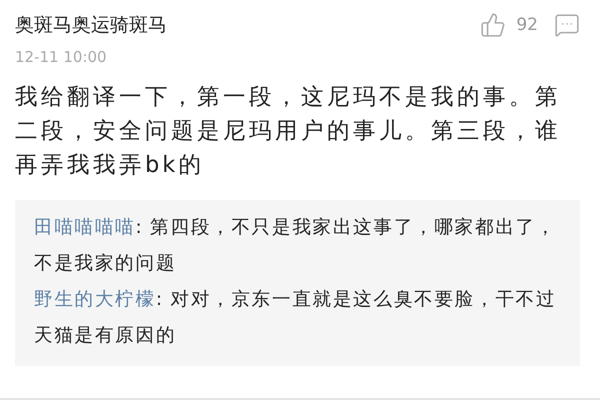 The image size is (600, 400). What do you see at coordinates (567, 25) in the screenshot?
I see `comment-icon` at bounding box center [567, 25].